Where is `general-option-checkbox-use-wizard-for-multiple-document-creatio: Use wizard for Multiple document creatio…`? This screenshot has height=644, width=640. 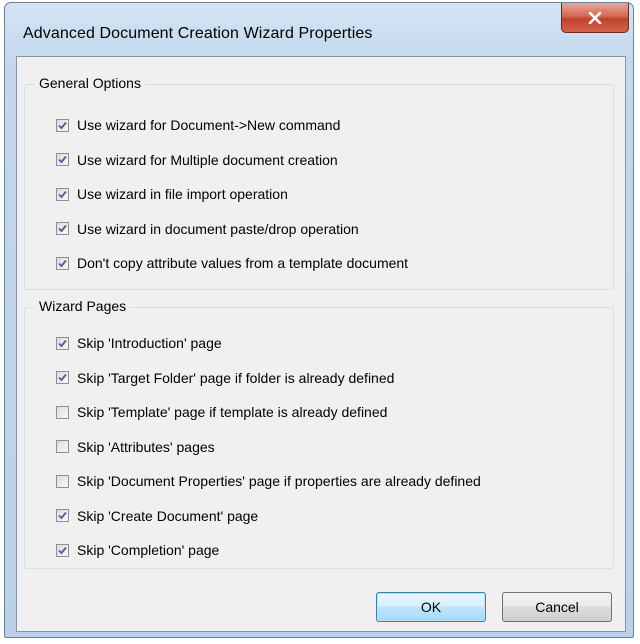 general-option-checkbox-use-wizard-for-multiple-document-creatio: Use wizard for Multiple document creatio… is located at coordinates (197, 160).